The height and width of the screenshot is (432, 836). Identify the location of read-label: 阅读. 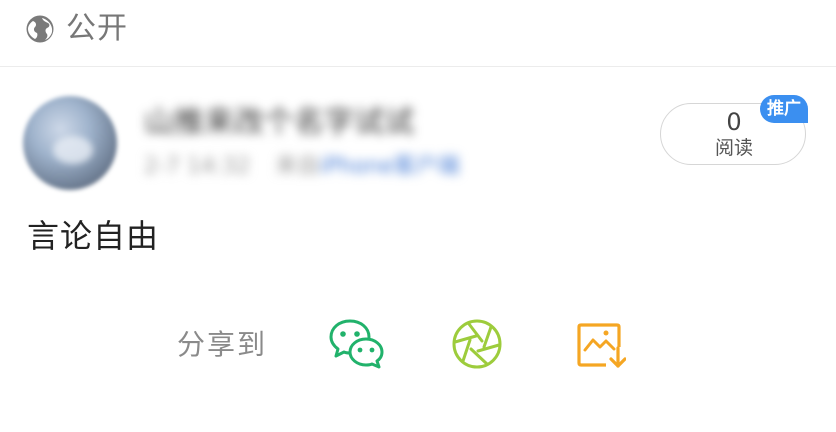
(733, 148).